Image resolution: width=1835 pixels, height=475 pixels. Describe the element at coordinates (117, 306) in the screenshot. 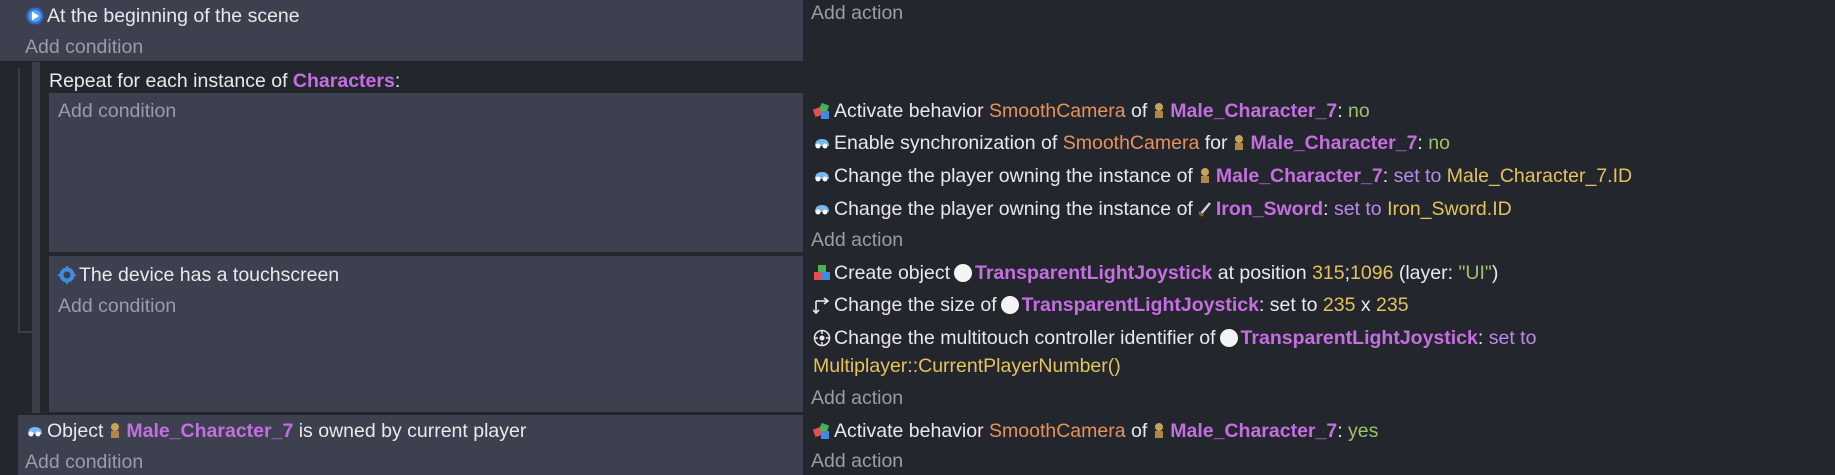

I see `event3-add-condition: Add condition` at that location.